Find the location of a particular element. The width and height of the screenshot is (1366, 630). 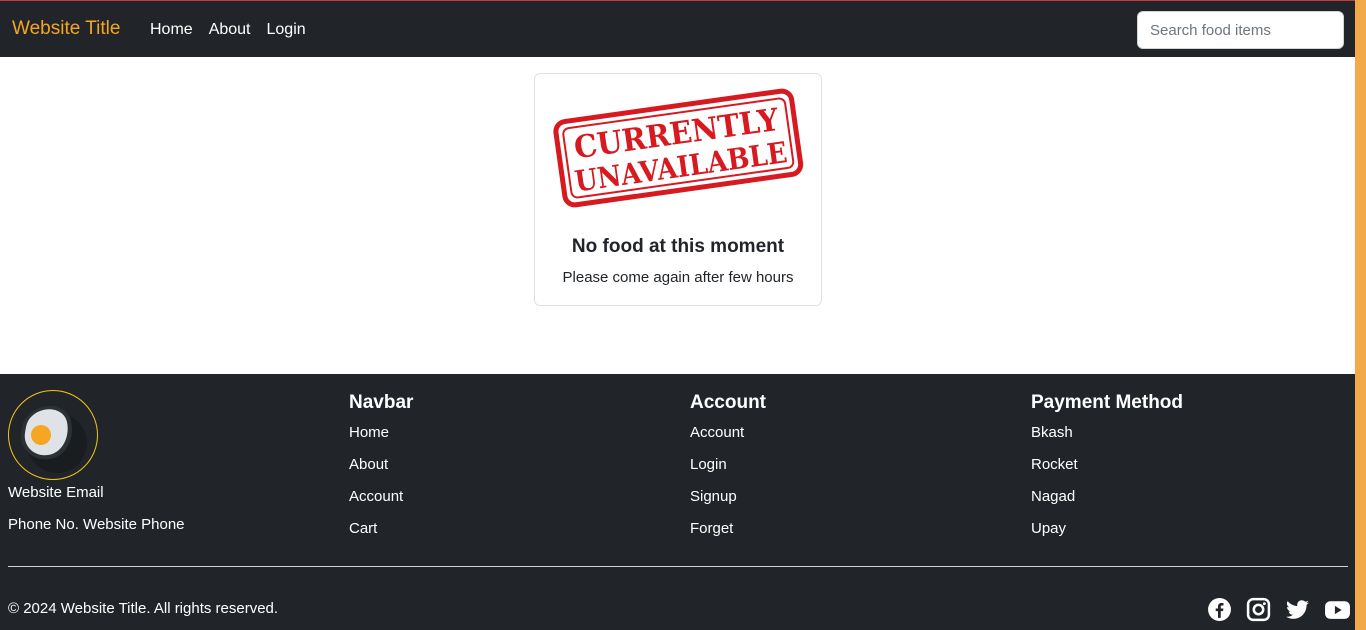

brand-link: Website Title is located at coordinates (66, 29).